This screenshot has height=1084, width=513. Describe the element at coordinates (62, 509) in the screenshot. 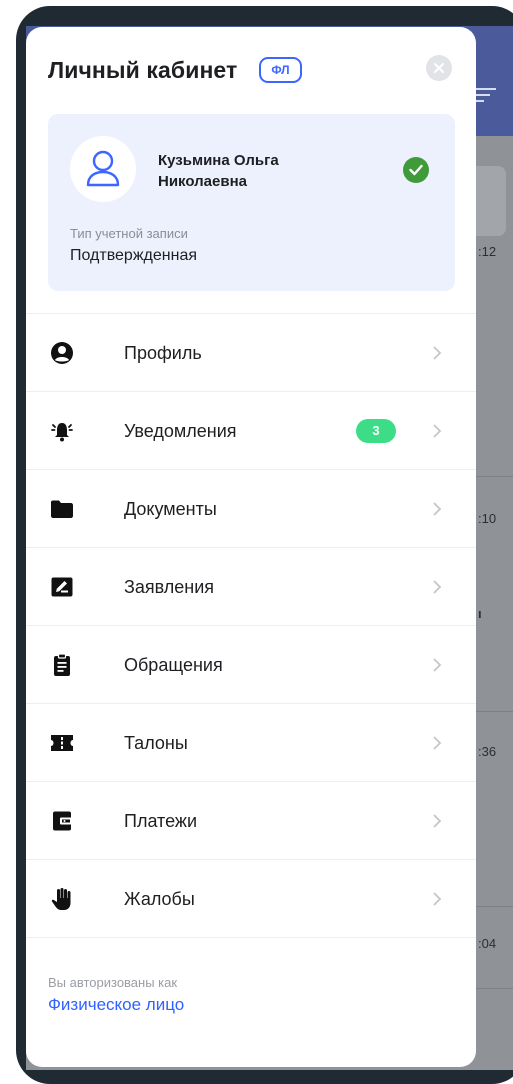

I see `folder-icon` at that location.